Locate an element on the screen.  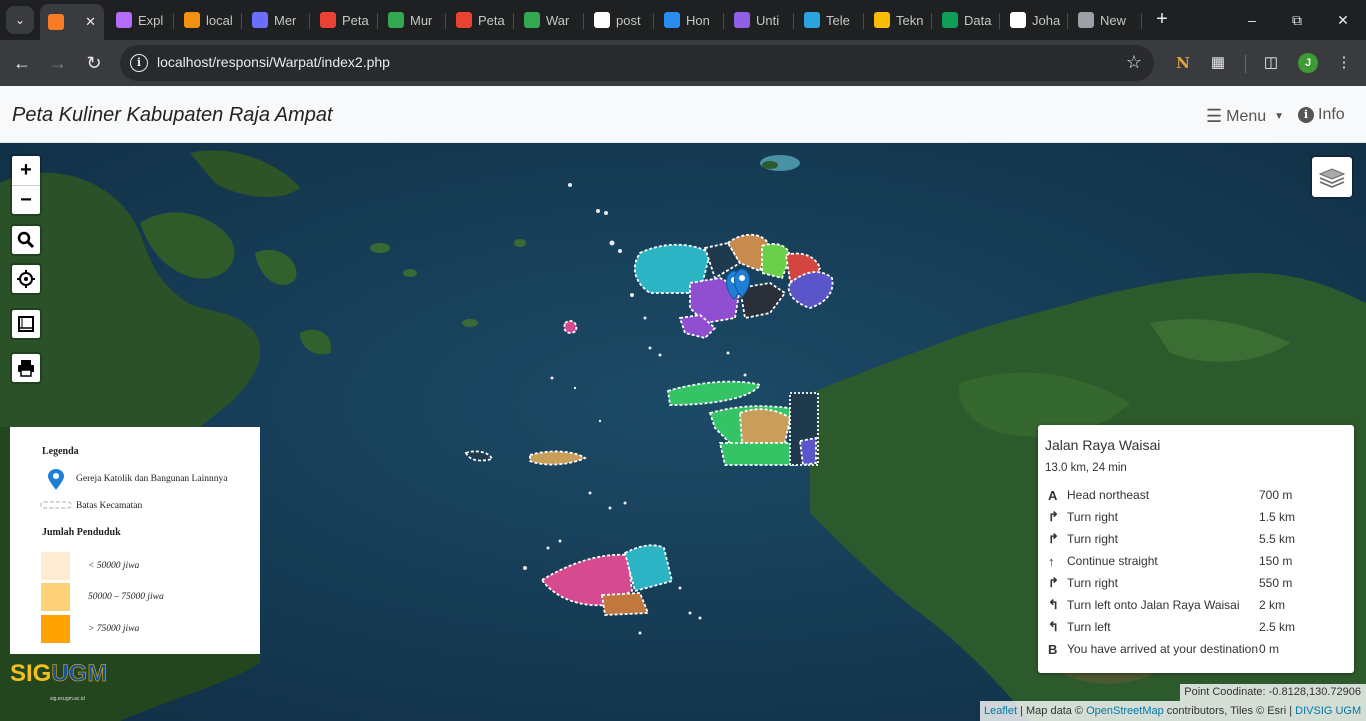
browser-tab: Mur is located at coordinates (413, 20).